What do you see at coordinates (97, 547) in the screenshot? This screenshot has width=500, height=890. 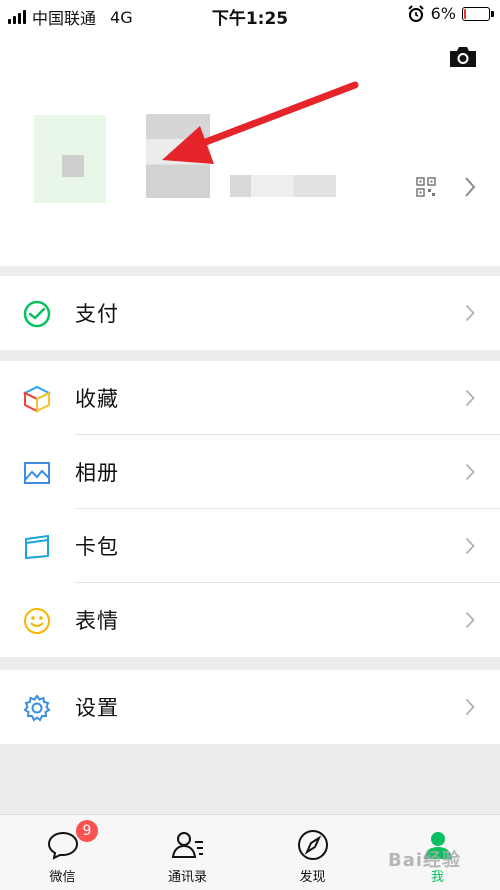 I see `menu-label-cards: 卡包` at bounding box center [97, 547].